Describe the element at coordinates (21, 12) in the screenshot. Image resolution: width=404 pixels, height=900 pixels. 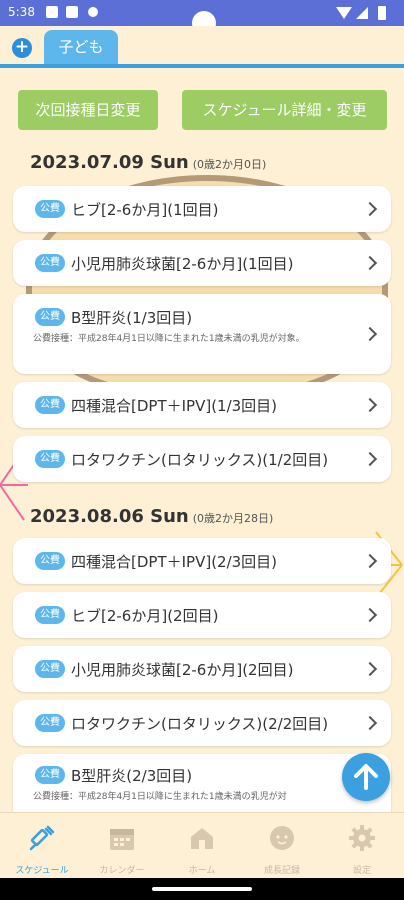
I see `status-time: 5:38` at that location.